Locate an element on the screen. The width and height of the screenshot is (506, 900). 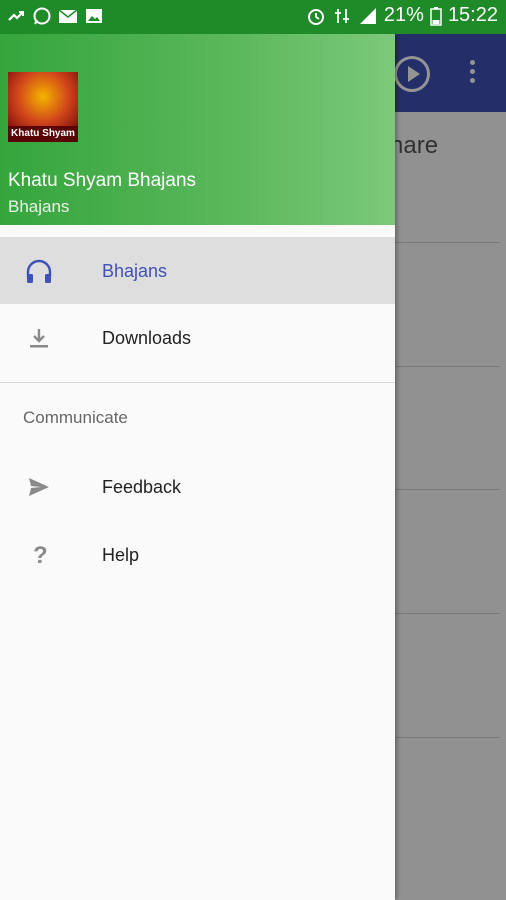
send-icon is located at coordinates (39, 487).